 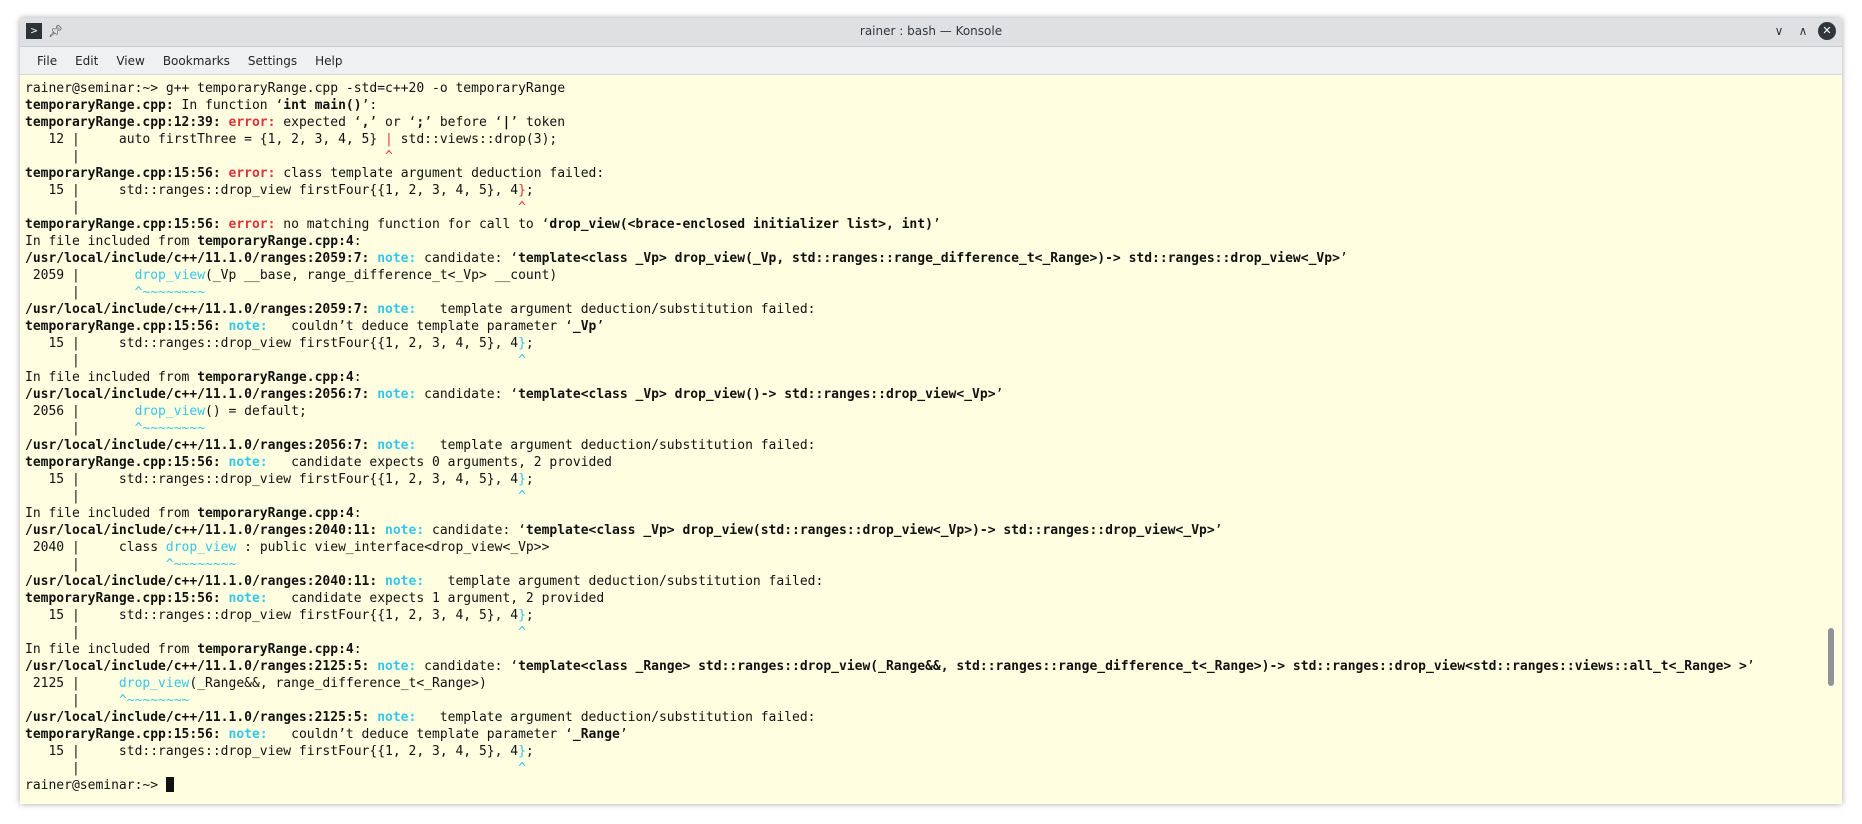 What do you see at coordinates (169, 784) in the screenshot?
I see `text-cursor` at bounding box center [169, 784].